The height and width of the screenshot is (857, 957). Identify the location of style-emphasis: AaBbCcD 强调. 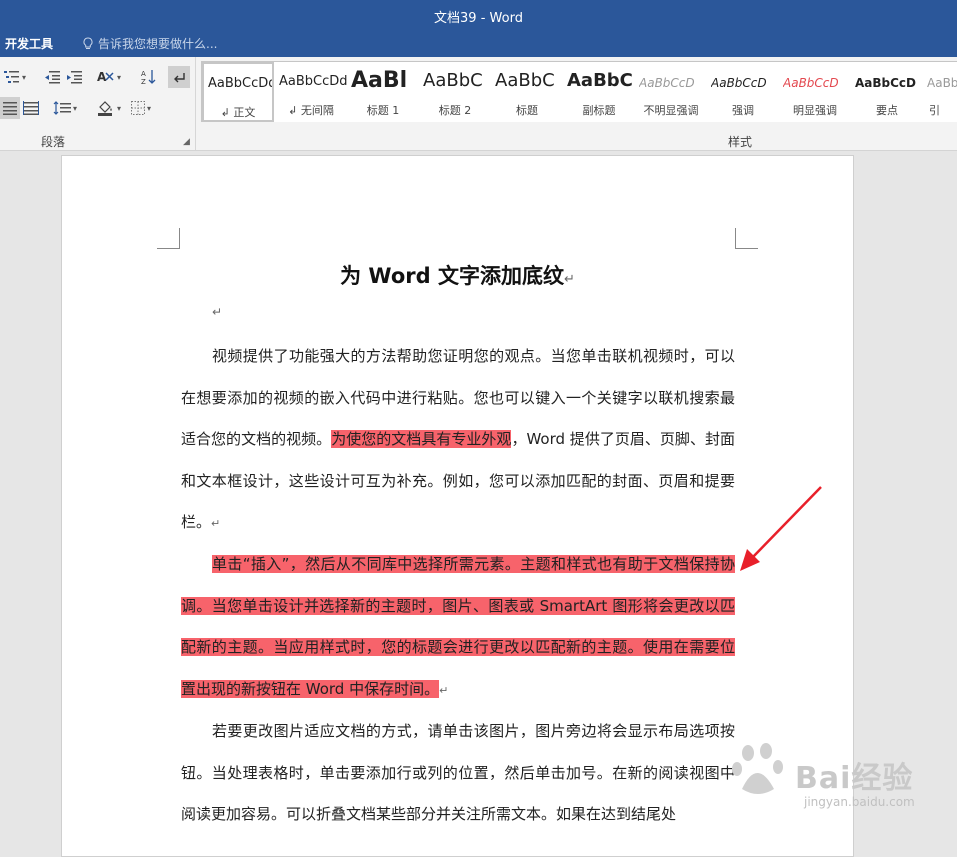
(743, 92).